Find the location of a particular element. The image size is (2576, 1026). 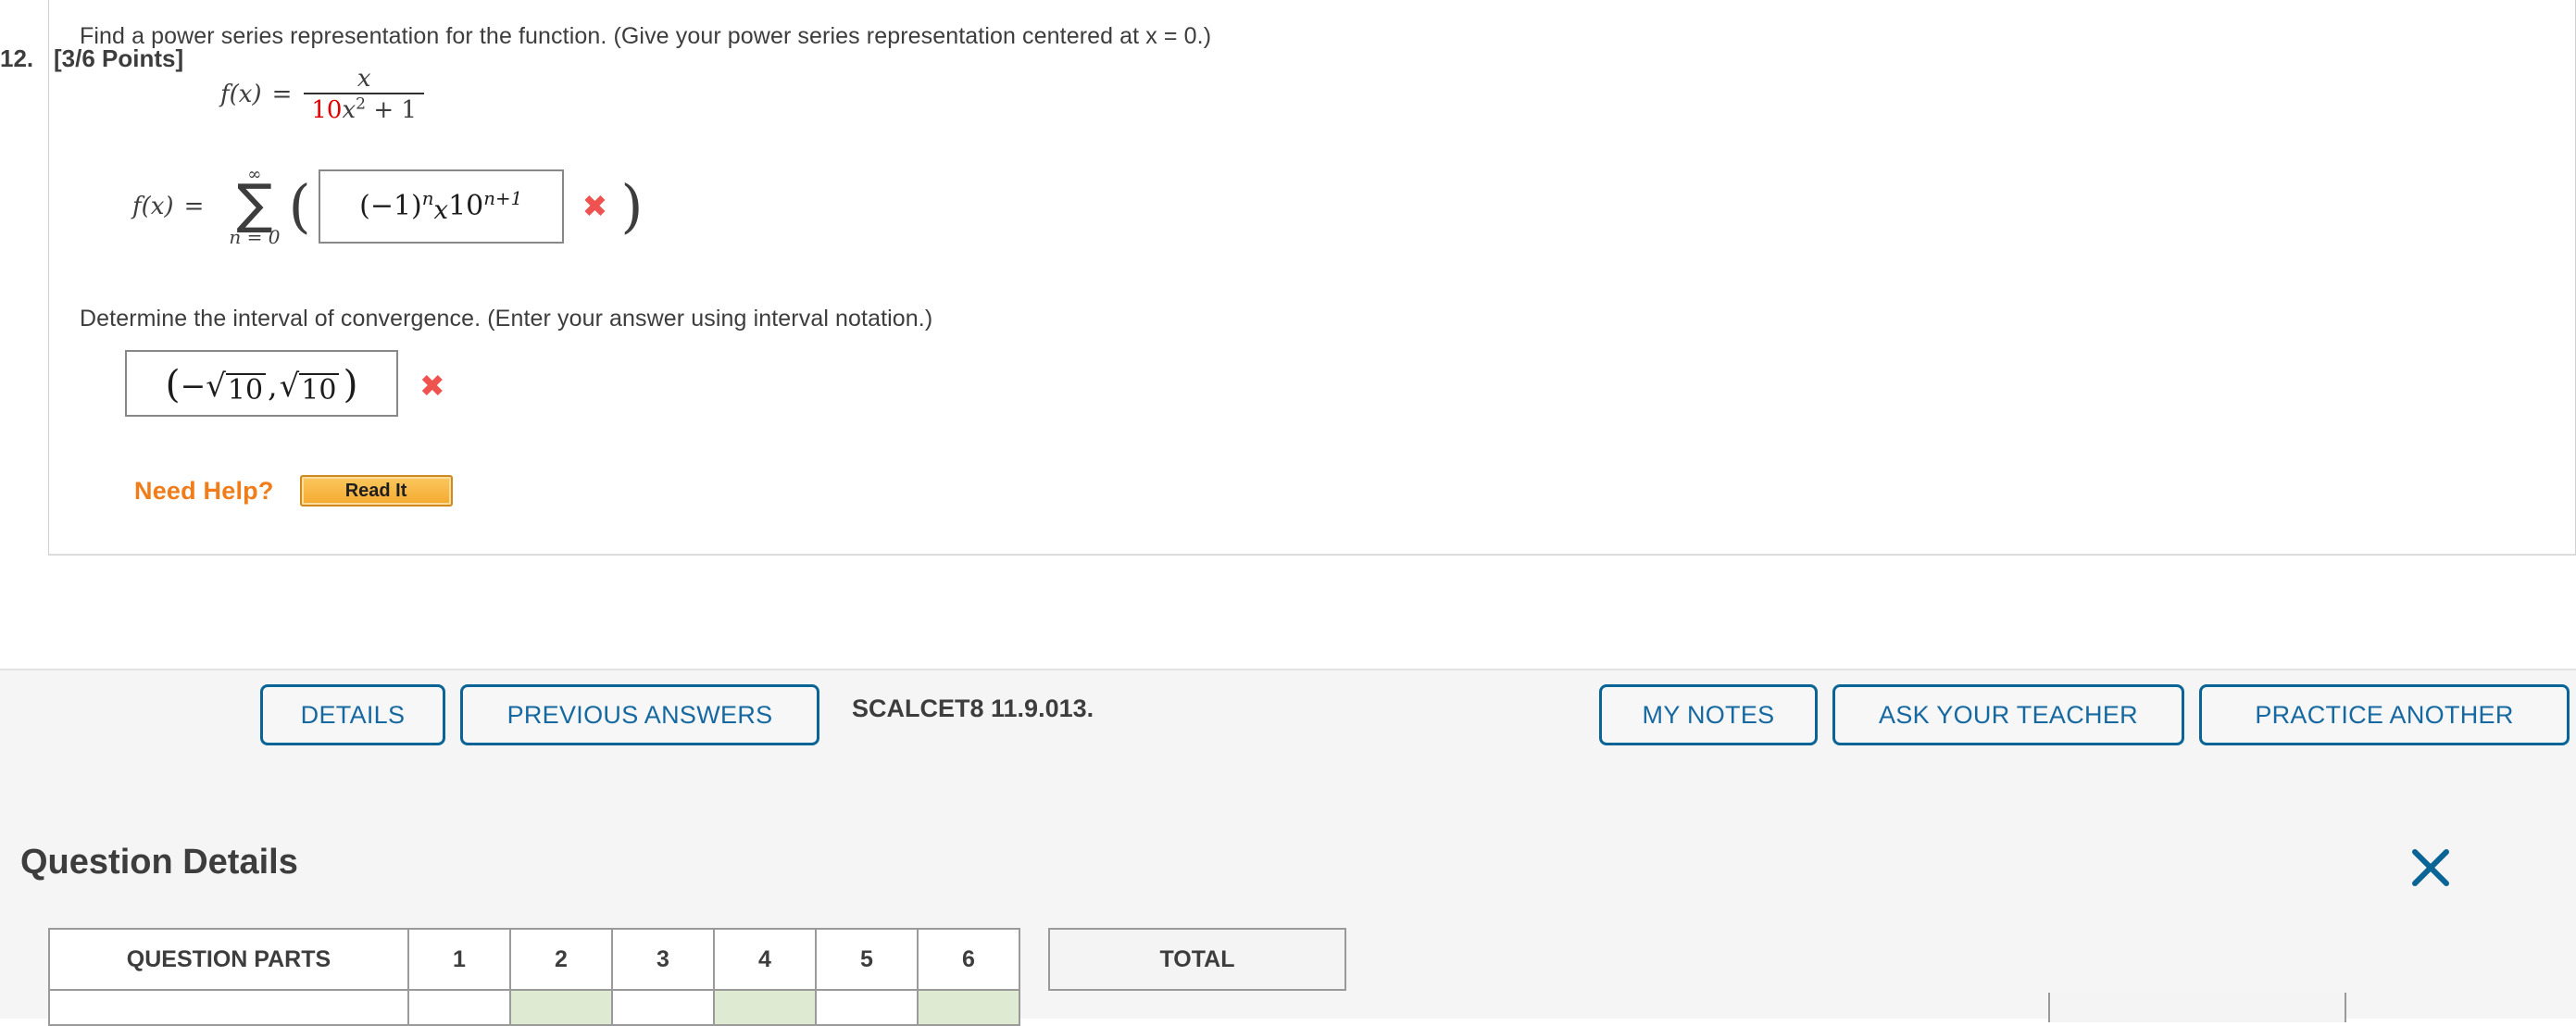

summation-lower-limit: n = 0 is located at coordinates (255, 236).